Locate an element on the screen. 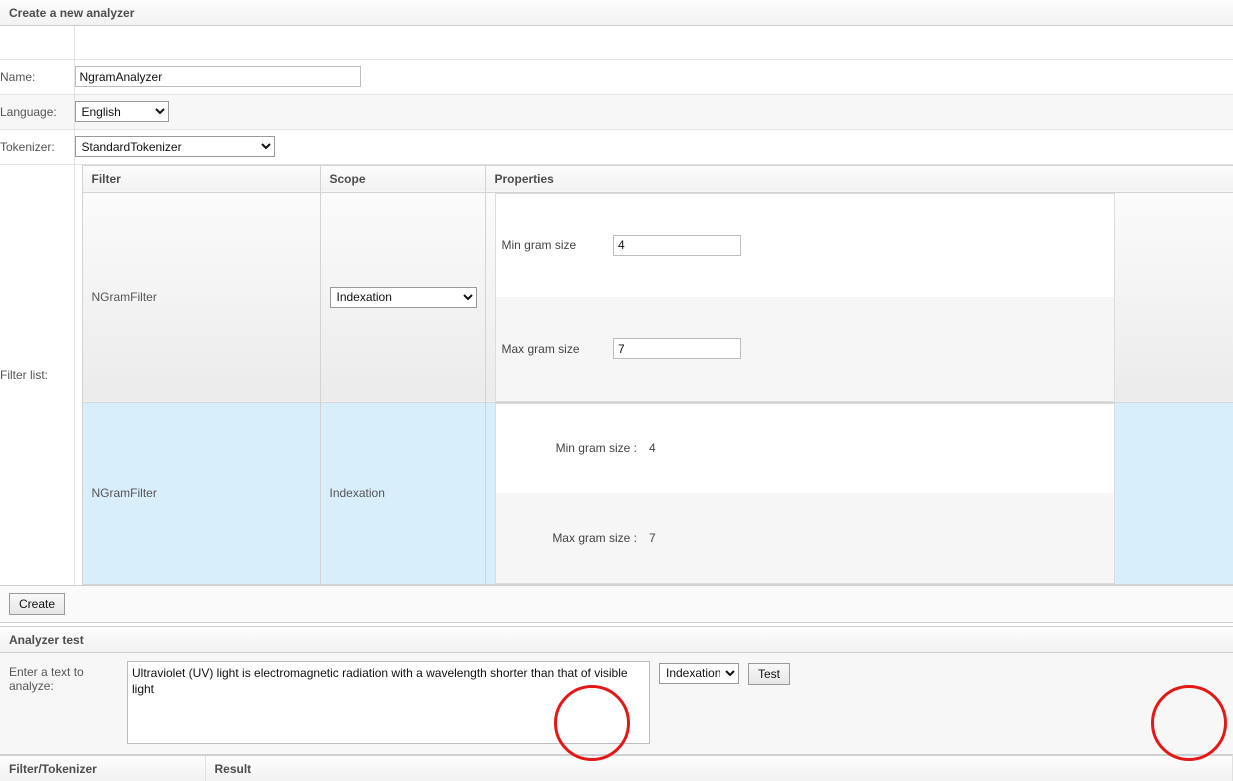  analyzer-name-input is located at coordinates (217, 76).